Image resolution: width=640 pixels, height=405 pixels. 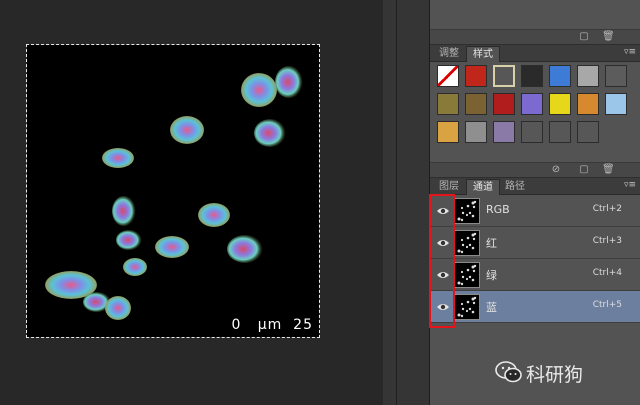 I want to click on styles-swatch-grid, so click(x=535, y=105).